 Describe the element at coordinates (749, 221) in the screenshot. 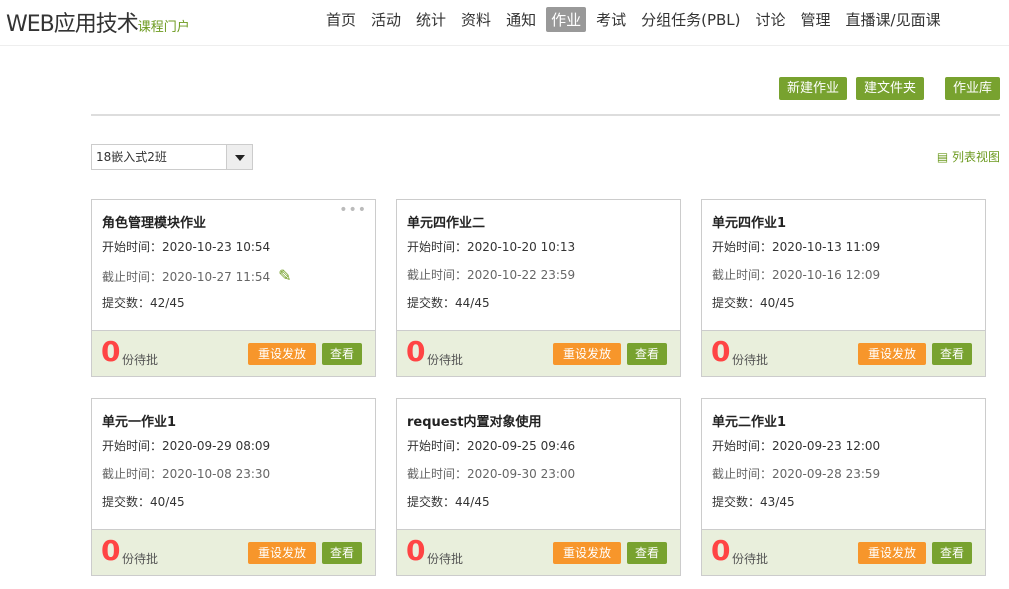

I see `assignment-title: 单元四作业1` at that location.